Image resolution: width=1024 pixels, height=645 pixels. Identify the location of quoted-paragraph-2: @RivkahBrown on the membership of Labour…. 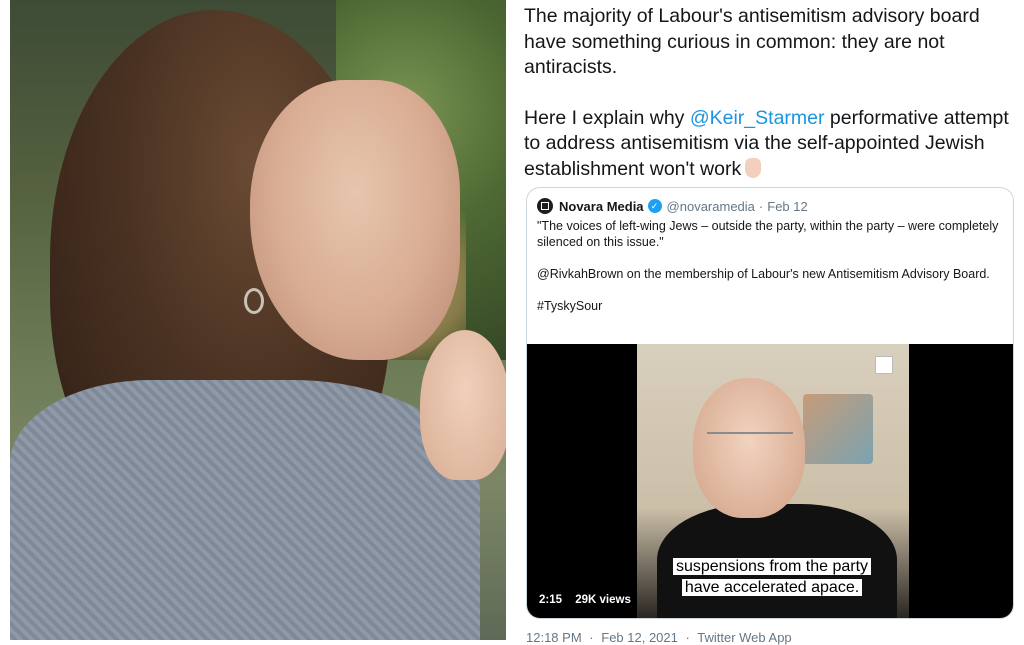
(763, 274).